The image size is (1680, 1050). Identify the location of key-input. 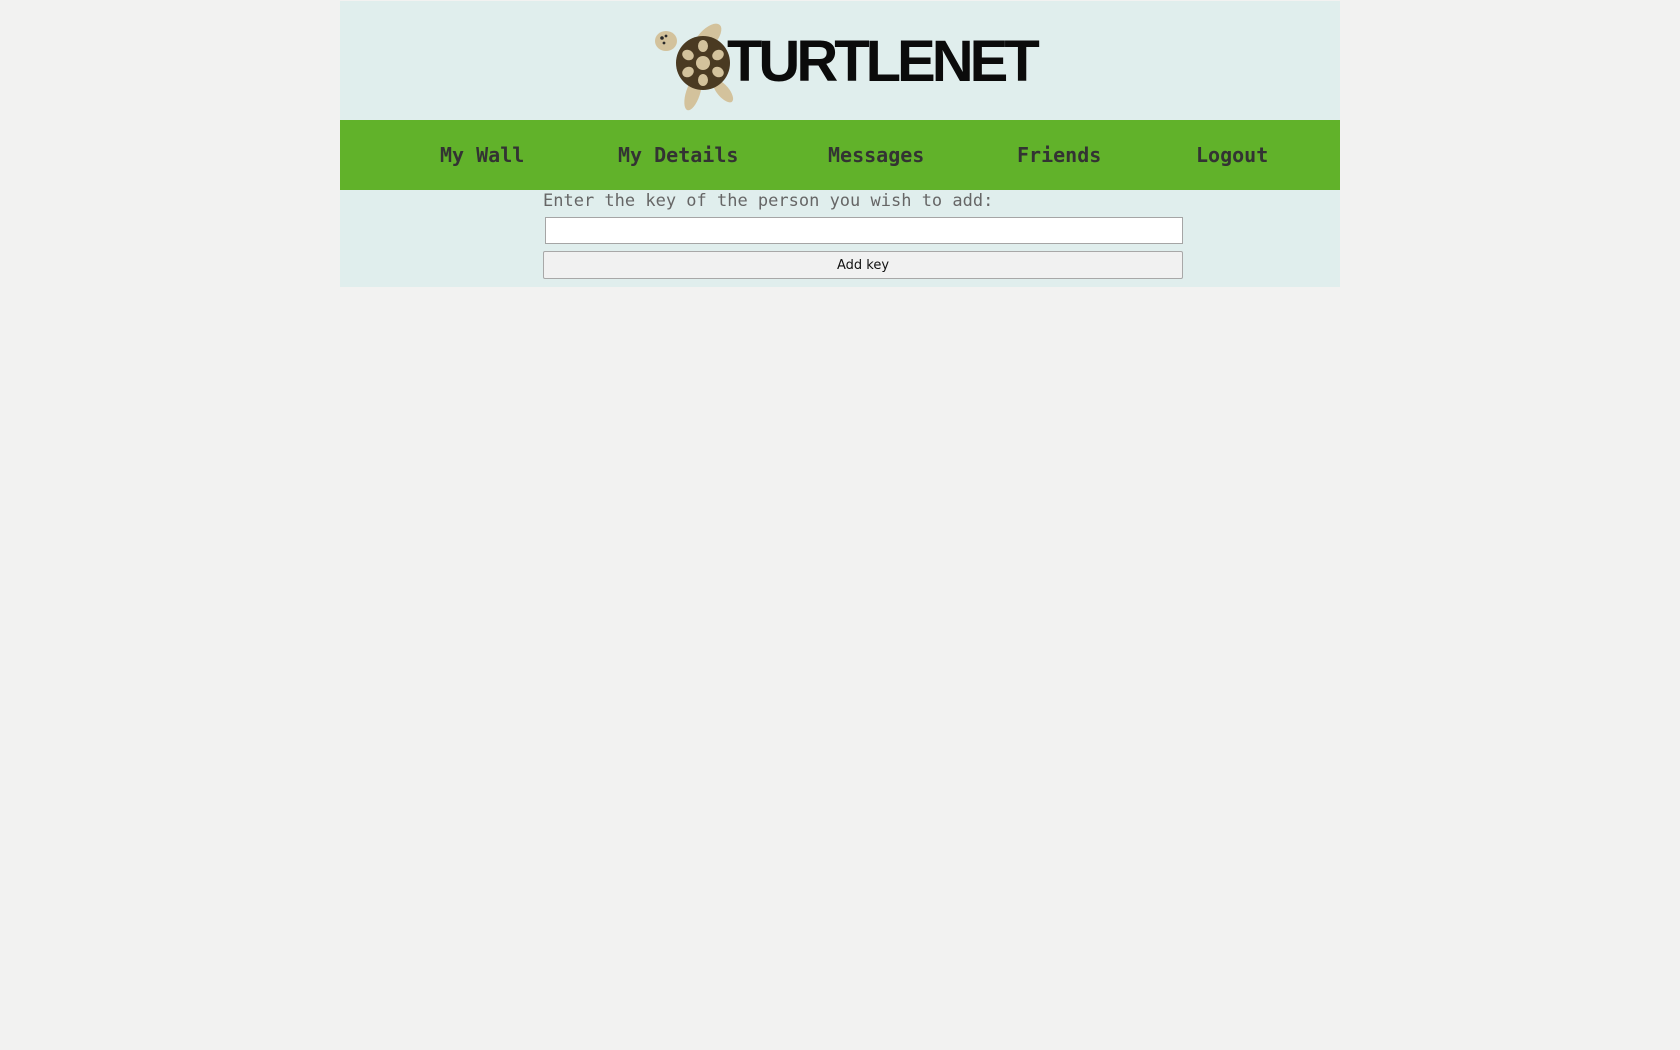
(864, 230).